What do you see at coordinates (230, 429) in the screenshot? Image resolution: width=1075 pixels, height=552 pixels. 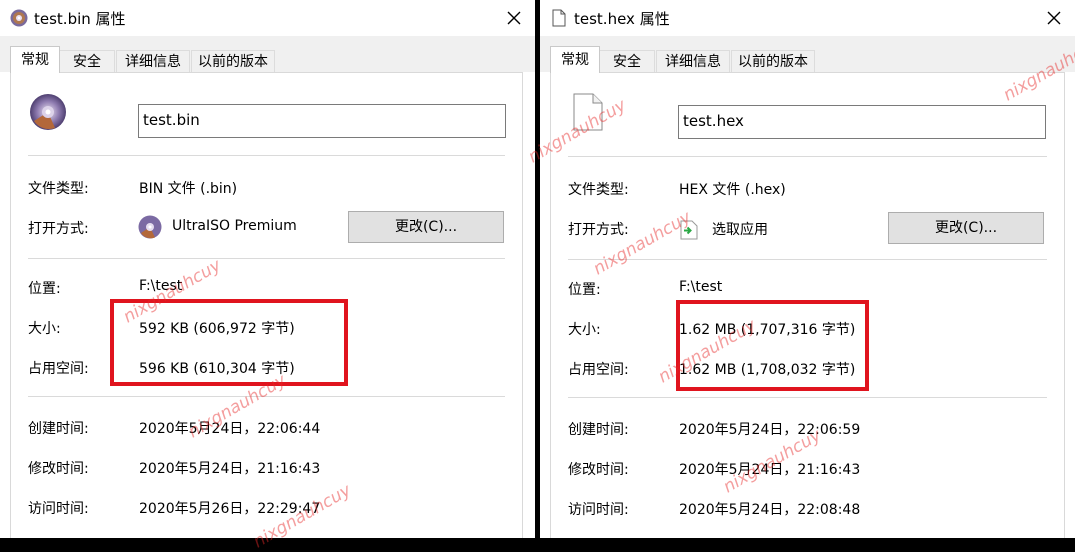 I see `created-value: 2020年5月24日，22:06:44` at bounding box center [230, 429].